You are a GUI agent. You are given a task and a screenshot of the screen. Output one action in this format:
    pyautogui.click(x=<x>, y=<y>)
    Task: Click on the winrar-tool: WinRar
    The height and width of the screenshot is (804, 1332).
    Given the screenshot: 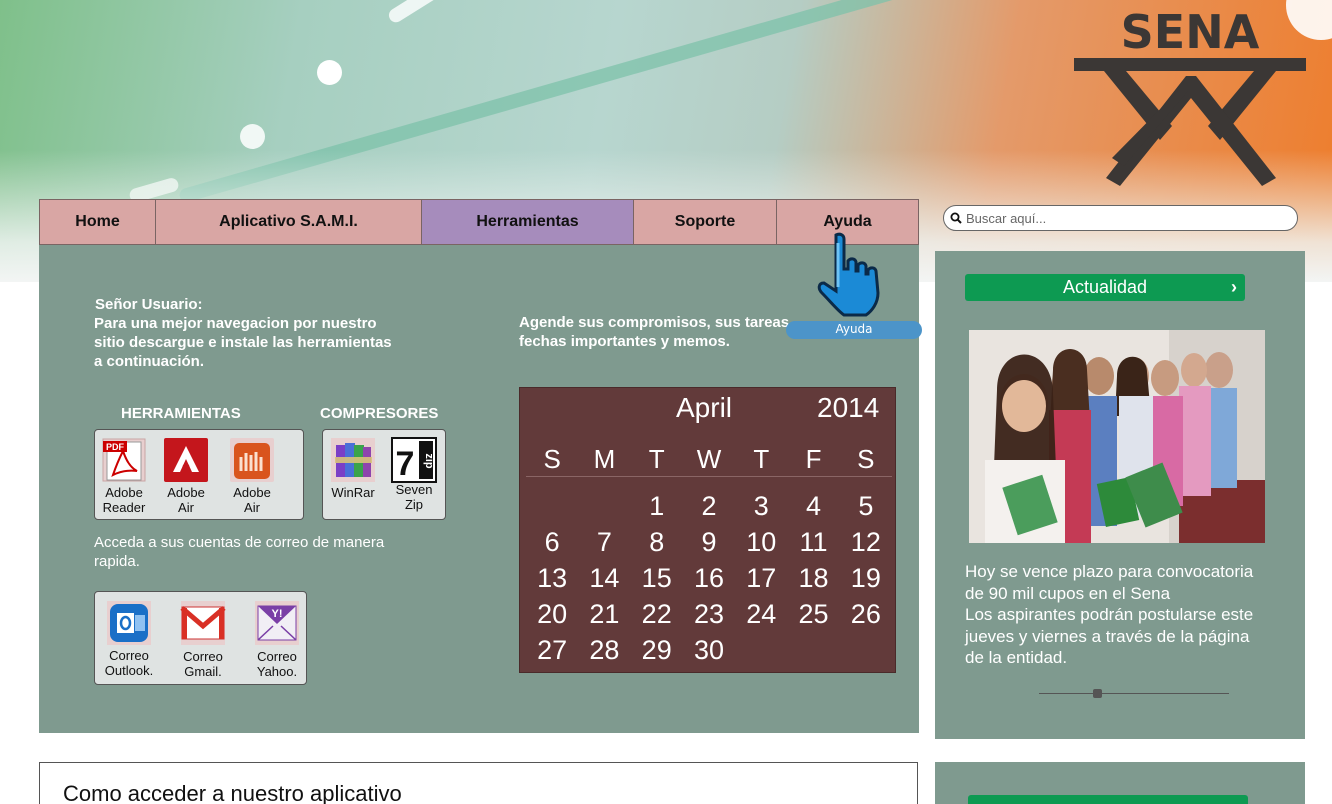 What is the action you would take?
    pyautogui.click(x=353, y=468)
    